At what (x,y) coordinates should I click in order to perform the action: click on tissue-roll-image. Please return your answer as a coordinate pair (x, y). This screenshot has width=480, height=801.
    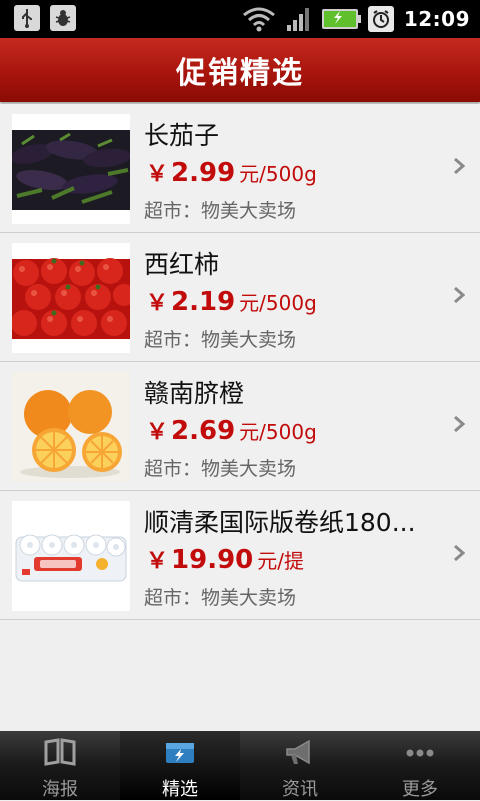
    Looking at the image, I should click on (71, 556).